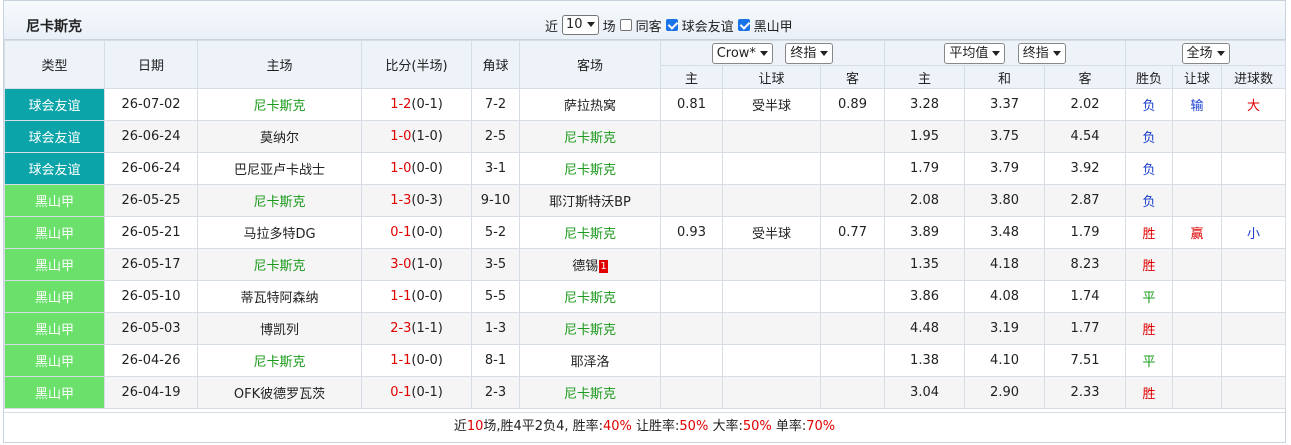 This screenshot has width=1291, height=445. Describe the element at coordinates (416, 232) in the screenshot. I see `score-cell: 0-1(0-0)` at that location.